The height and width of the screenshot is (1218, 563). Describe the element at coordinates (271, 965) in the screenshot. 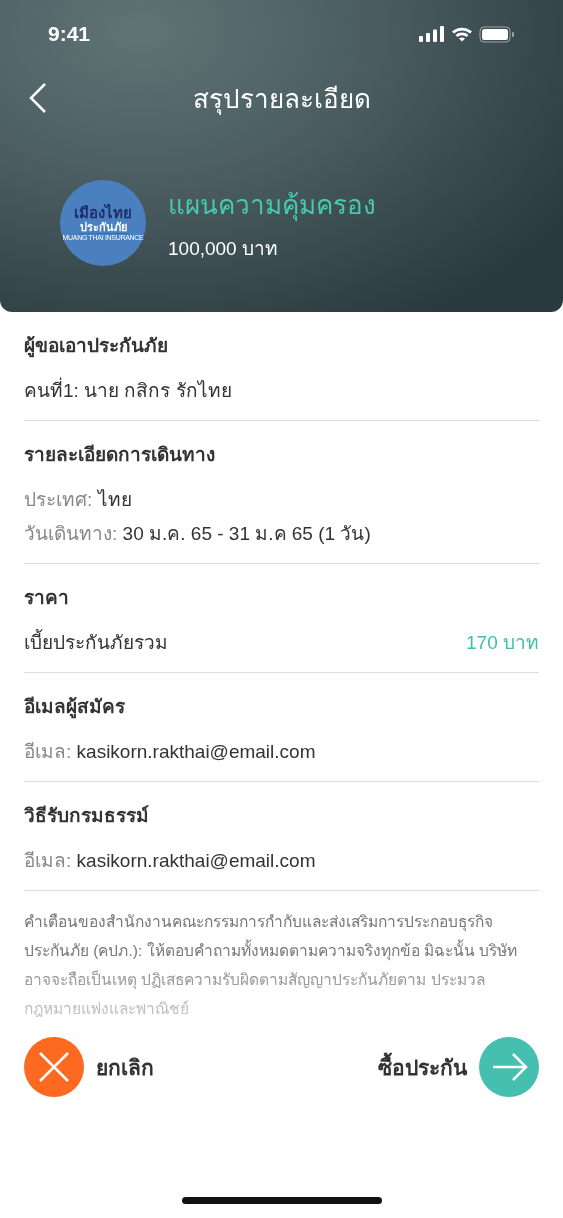

I see `disclaimer-text: คำเตือนของสำนักงานคณะกรรมการกำกับและส่งเสริมการประกอบธุรกิจประกันภัย (คปภ.): ให้ตอบคำถามทั้งหมดตามความจริงทุกข้อ มิฉะนั้น บริษัทอาจจะถือเป็นเหตุ ปฏิเสธความรับผิดตามสัญญาประกันภัยตาม ประมวลกฎหมายแพ่งและพาณิชย์` at that location.